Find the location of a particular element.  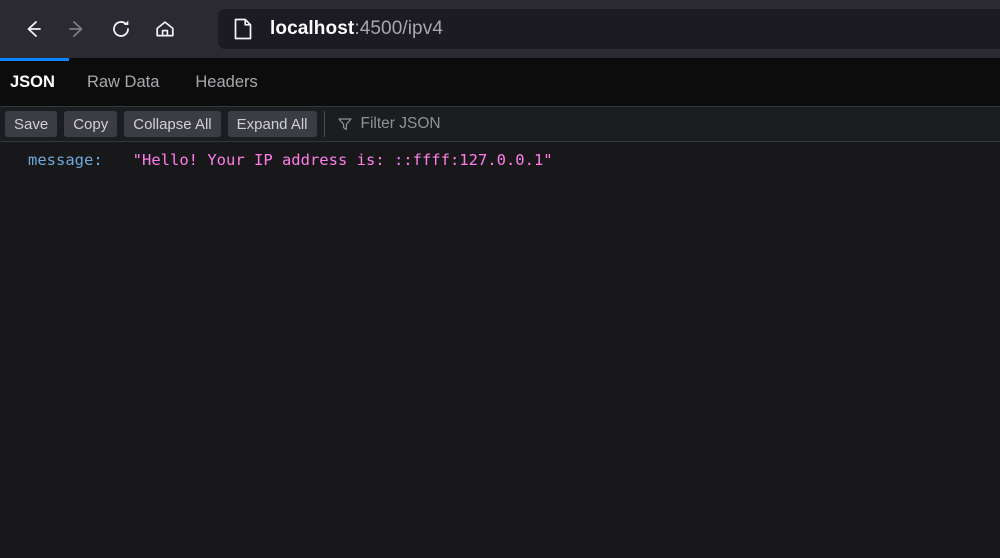

back-arrow-icon is located at coordinates (34, 29).